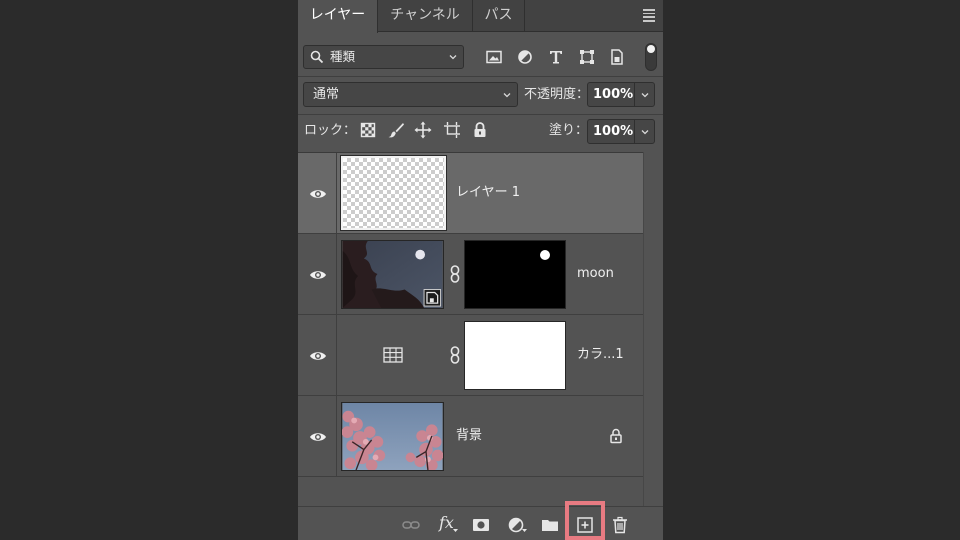 This screenshot has height=540, width=960. I want to click on tab-paths: パス, so click(499, 16).